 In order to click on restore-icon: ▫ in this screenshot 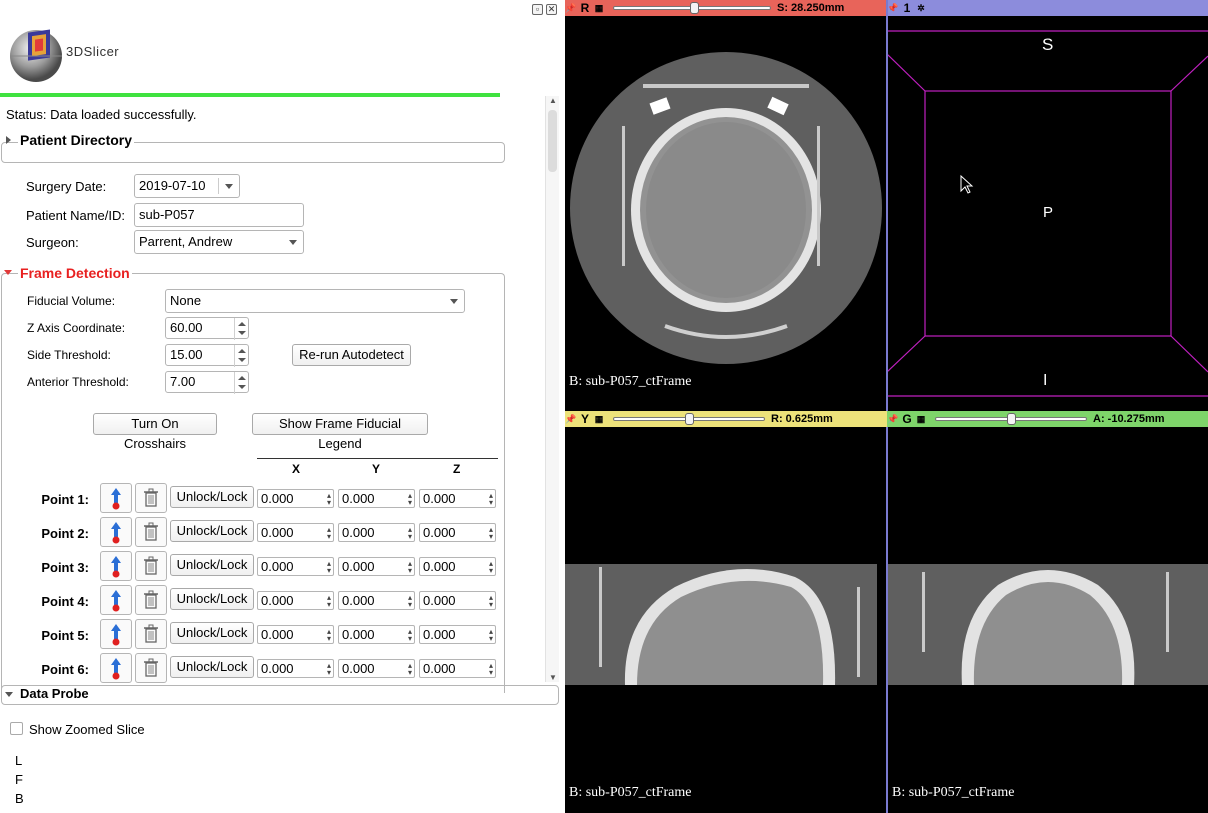, I will do `click(537, 9)`.